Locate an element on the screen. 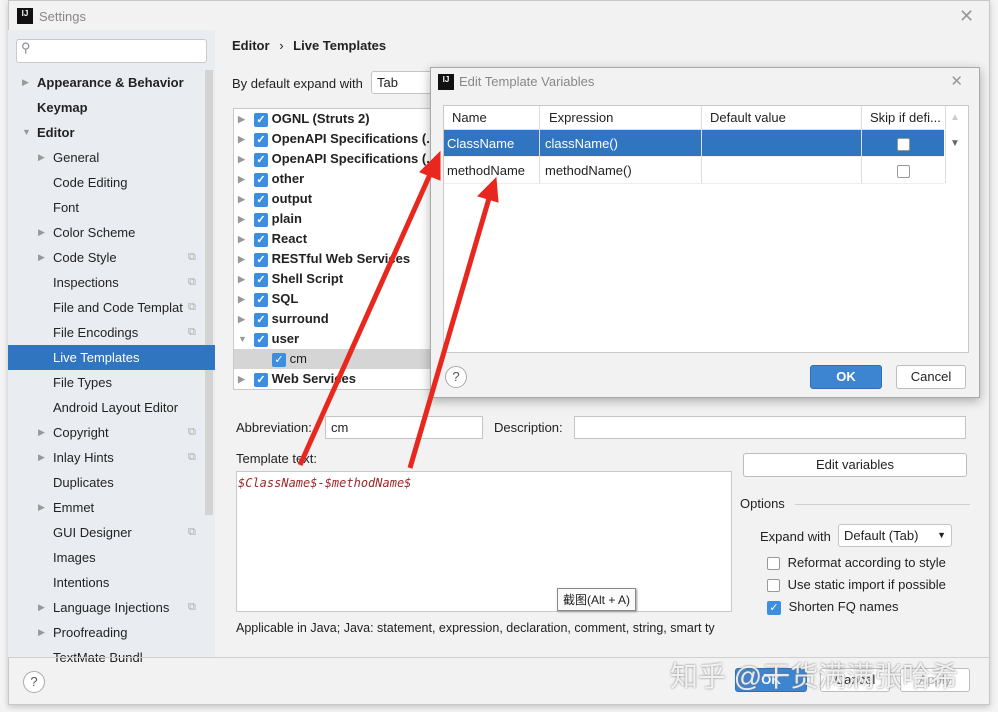  option-checkbox: Use static import if possible is located at coordinates (856, 585).